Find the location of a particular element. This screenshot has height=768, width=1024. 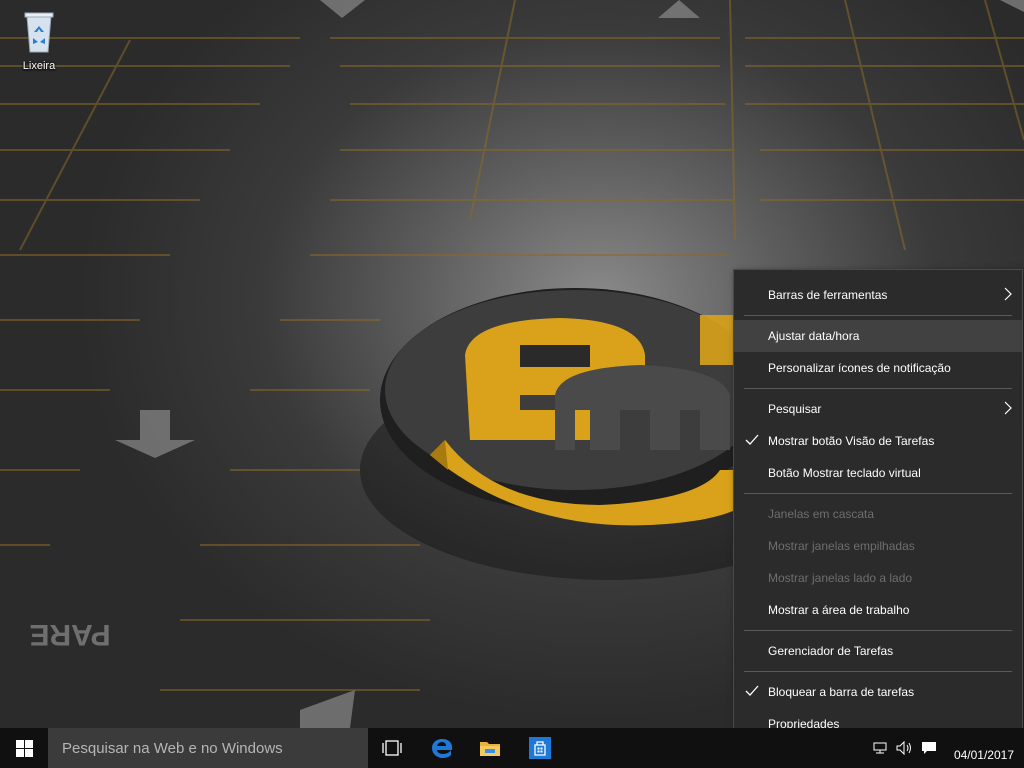

menu-item-label: Botão Mostrar teclado virtual is located at coordinates (844, 473).